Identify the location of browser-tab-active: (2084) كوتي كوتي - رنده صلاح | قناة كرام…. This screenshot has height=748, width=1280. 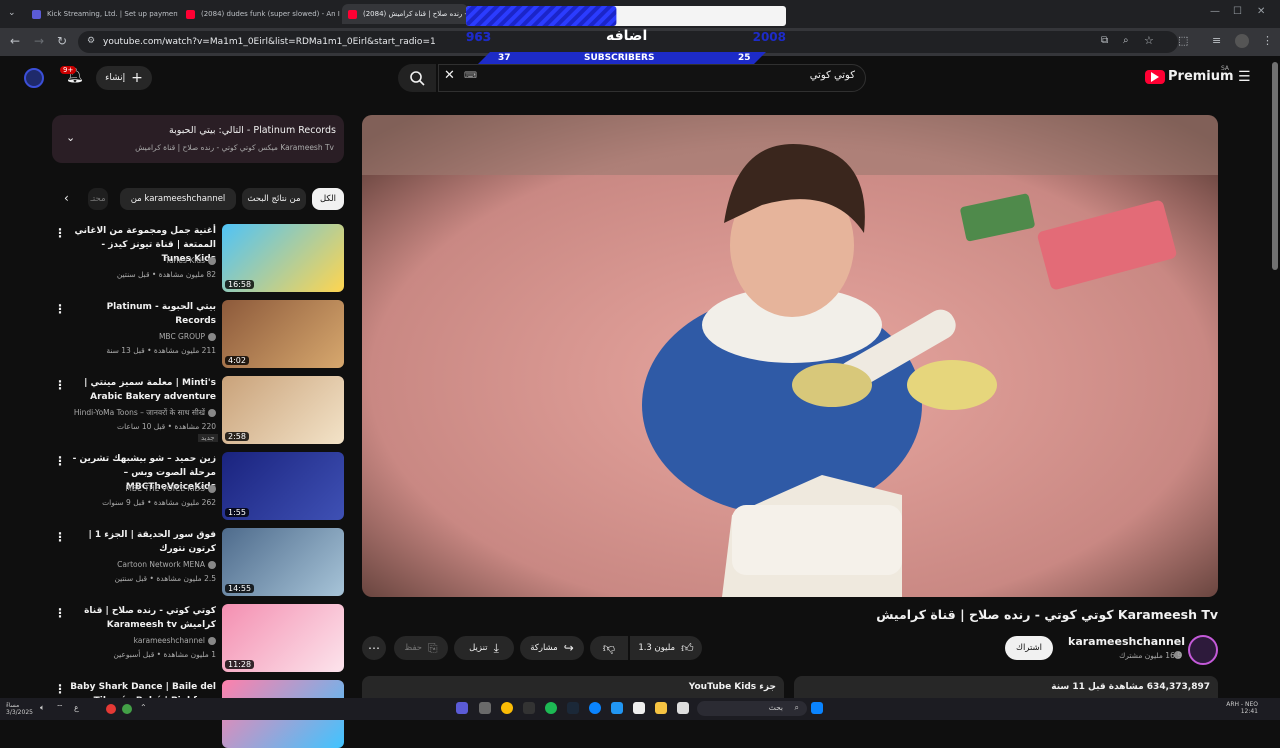
(405, 14).